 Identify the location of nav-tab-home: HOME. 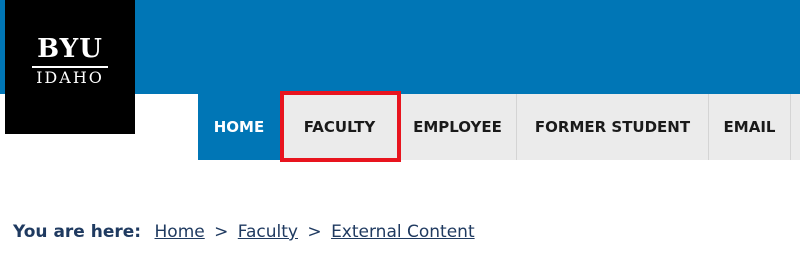
(239, 127).